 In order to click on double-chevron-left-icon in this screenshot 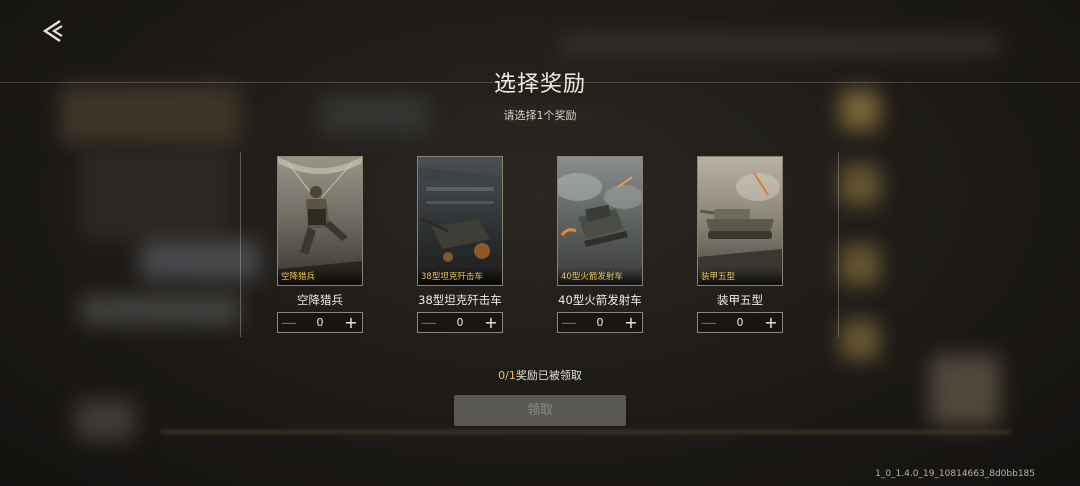, I will do `click(53, 33)`.